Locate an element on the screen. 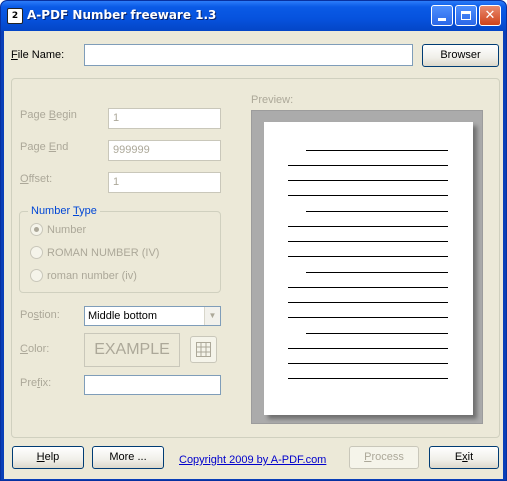  prefix-input is located at coordinates (152, 385).